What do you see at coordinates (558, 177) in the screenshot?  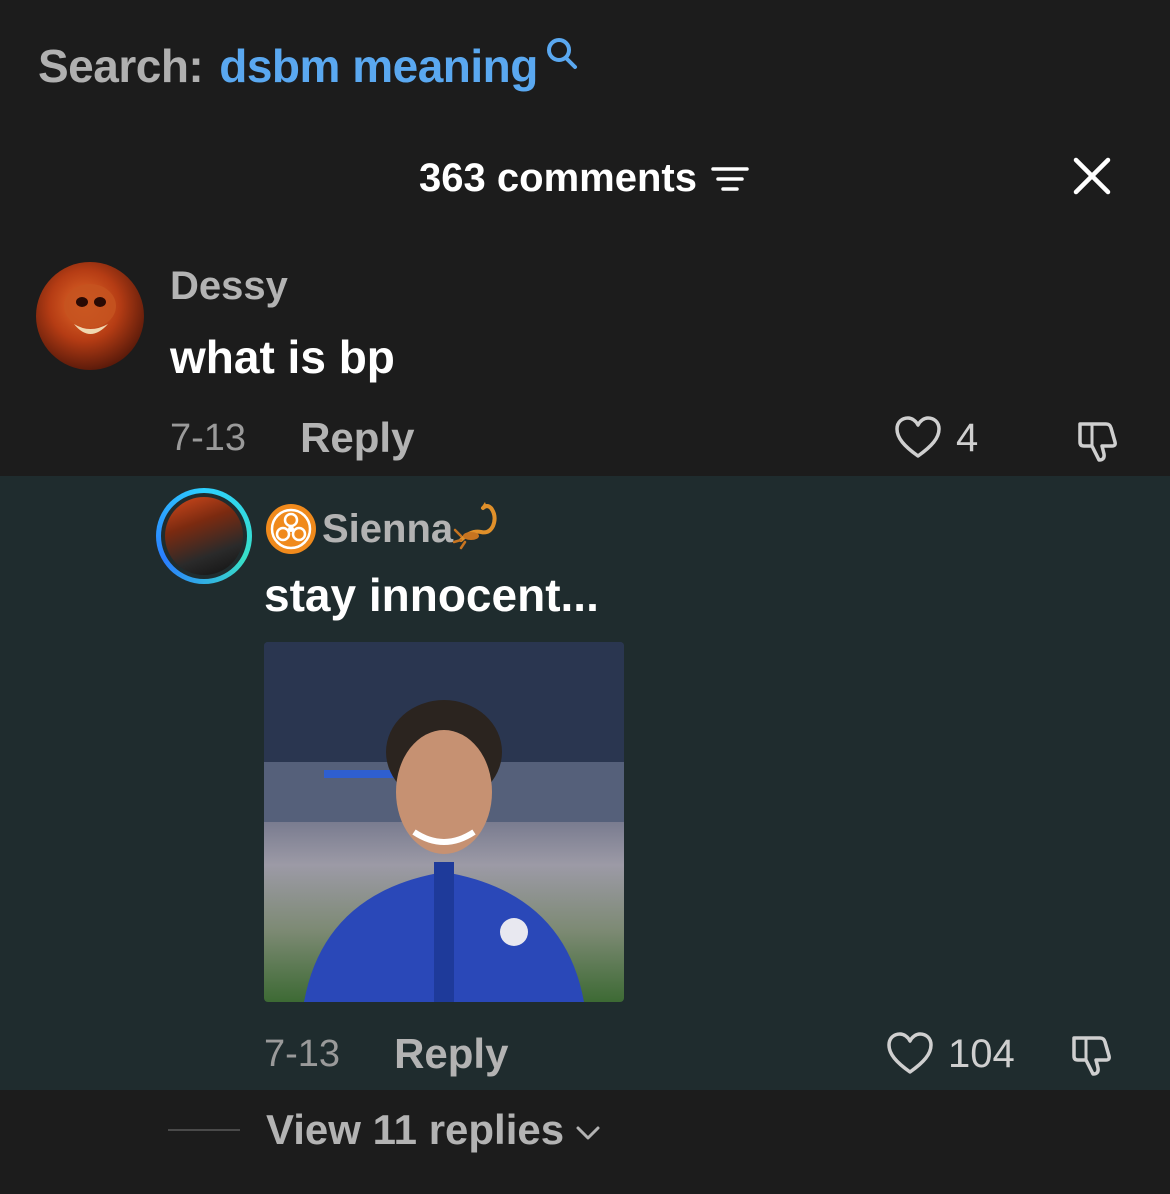 I see `comments-count: 363 comments` at bounding box center [558, 177].